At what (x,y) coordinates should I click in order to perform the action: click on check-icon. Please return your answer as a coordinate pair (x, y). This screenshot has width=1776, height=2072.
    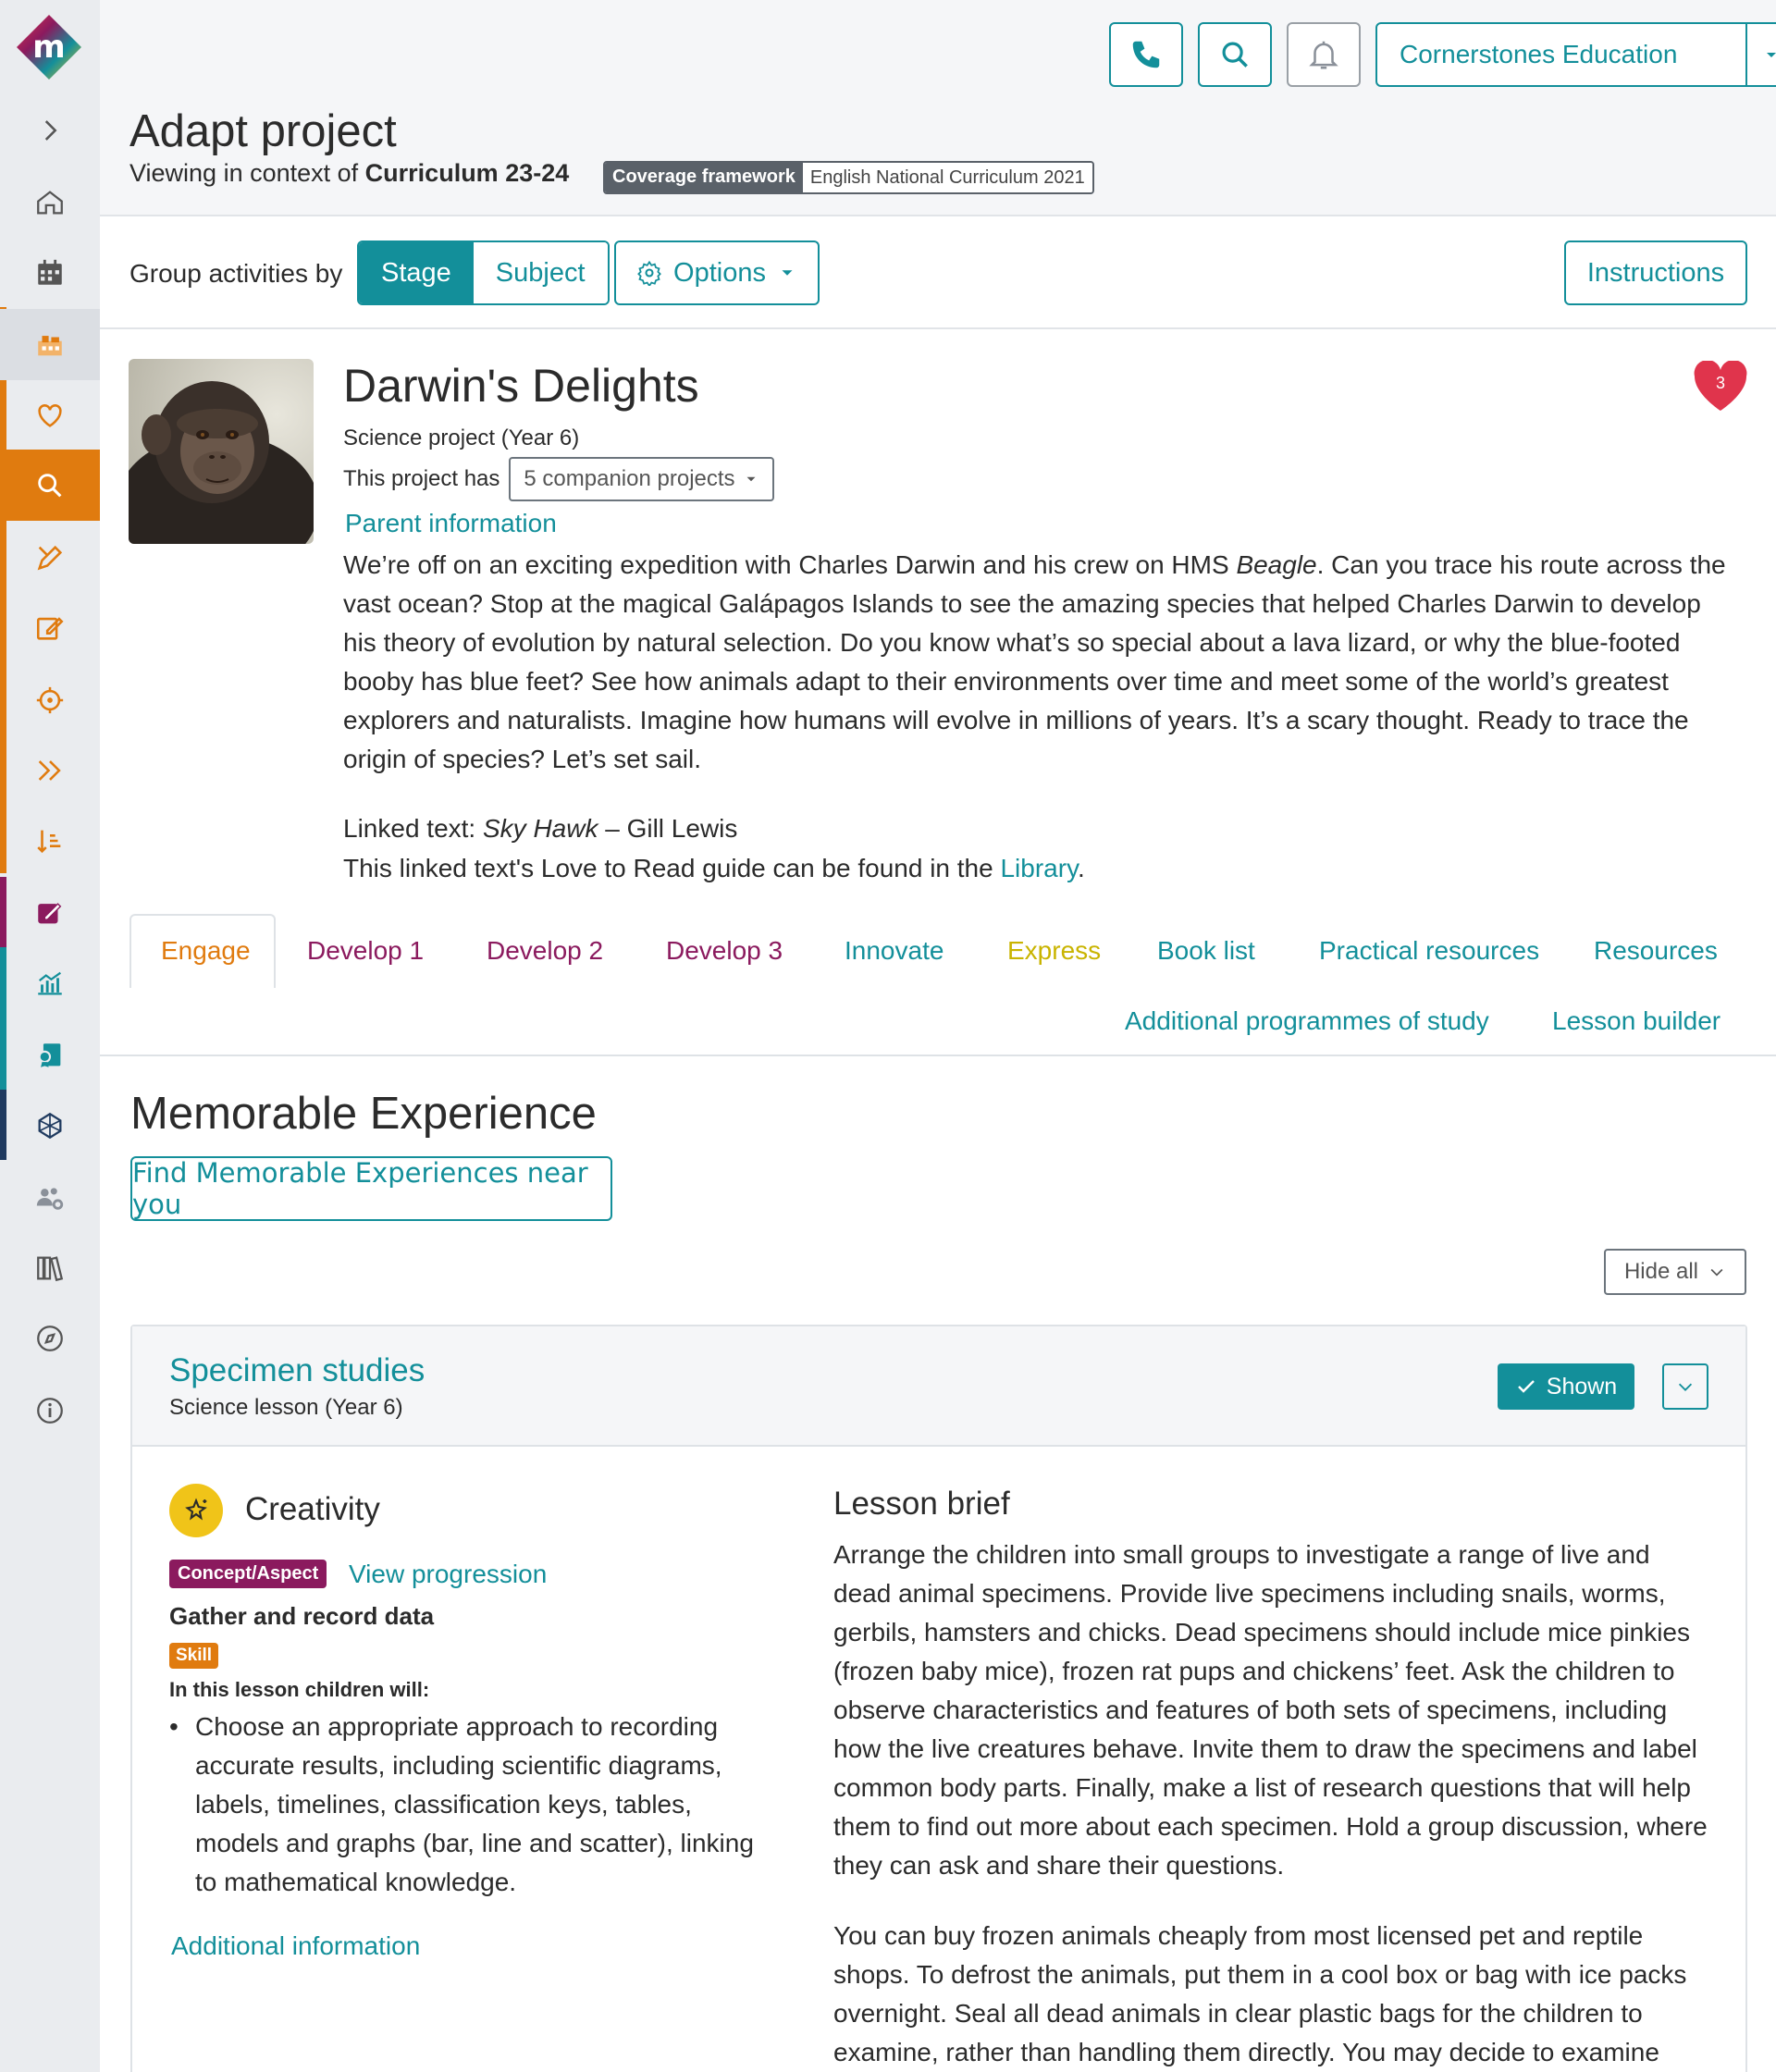
    Looking at the image, I should click on (1526, 1386).